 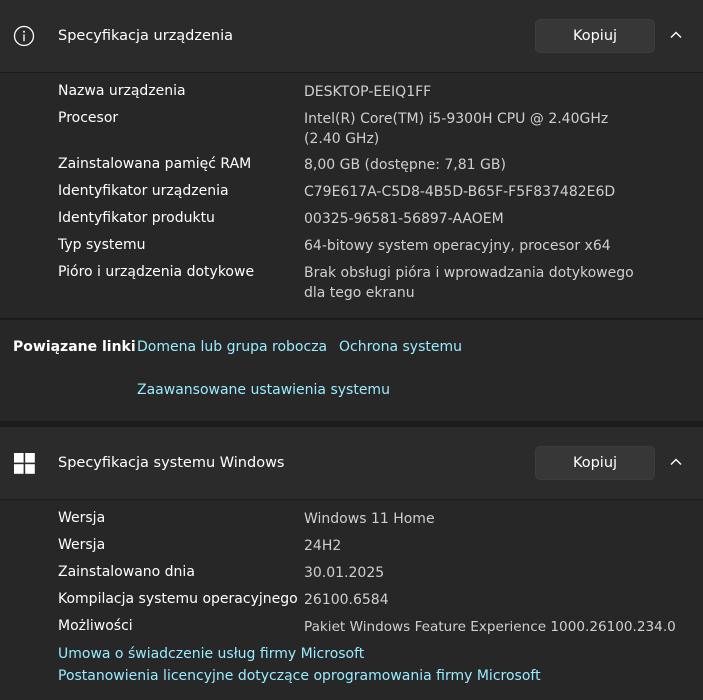 I want to click on processor-label: Procesor, so click(x=88, y=118).